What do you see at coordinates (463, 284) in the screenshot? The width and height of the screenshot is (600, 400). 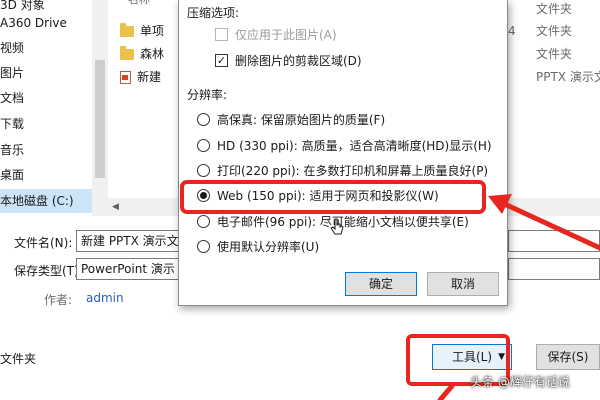 I see `cancel-button: 取消` at bounding box center [463, 284].